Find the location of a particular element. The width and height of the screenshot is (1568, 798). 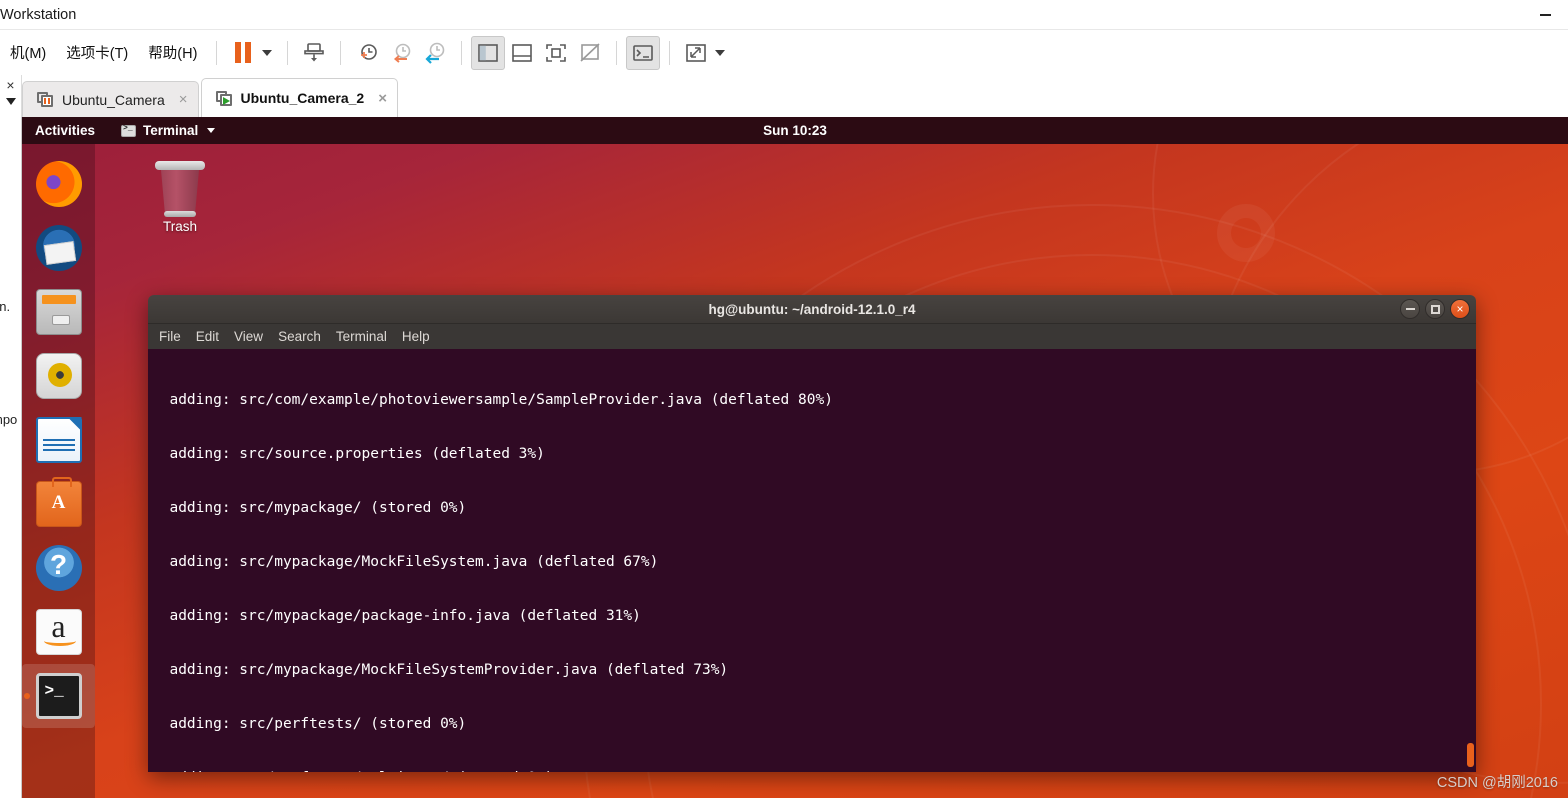

expand-diagonal-icon is located at coordinates (696, 52).